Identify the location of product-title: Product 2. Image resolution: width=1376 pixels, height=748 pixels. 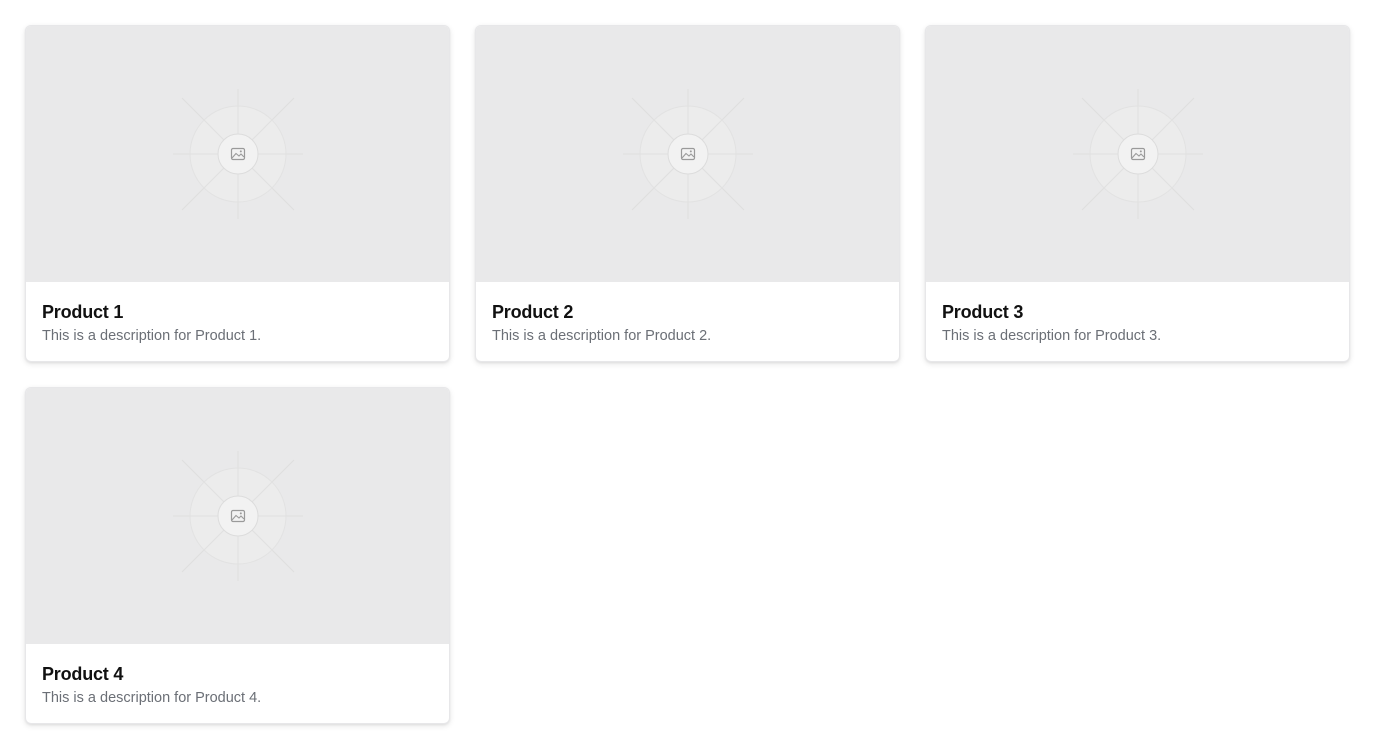
(533, 312).